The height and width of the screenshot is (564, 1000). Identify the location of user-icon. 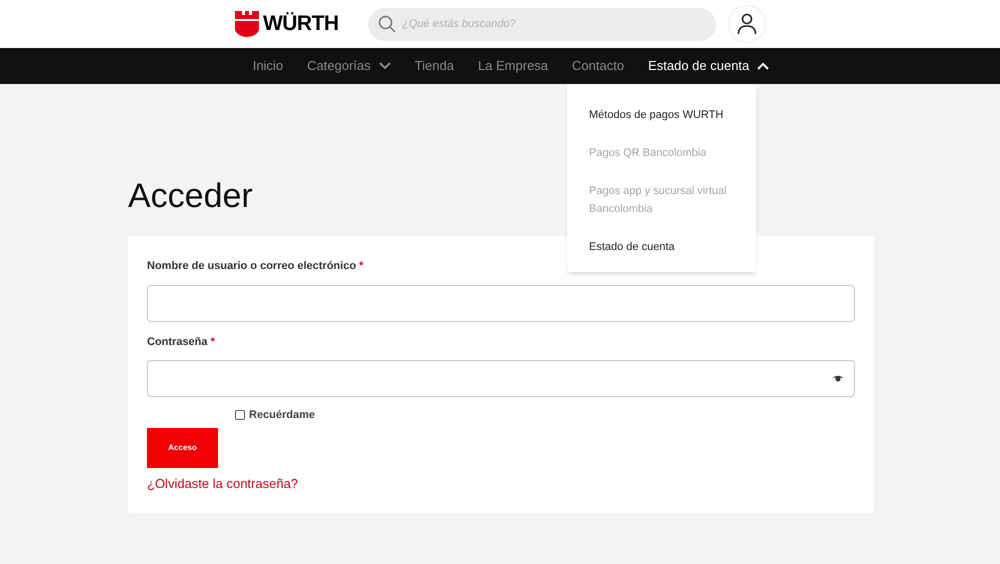
(747, 24).